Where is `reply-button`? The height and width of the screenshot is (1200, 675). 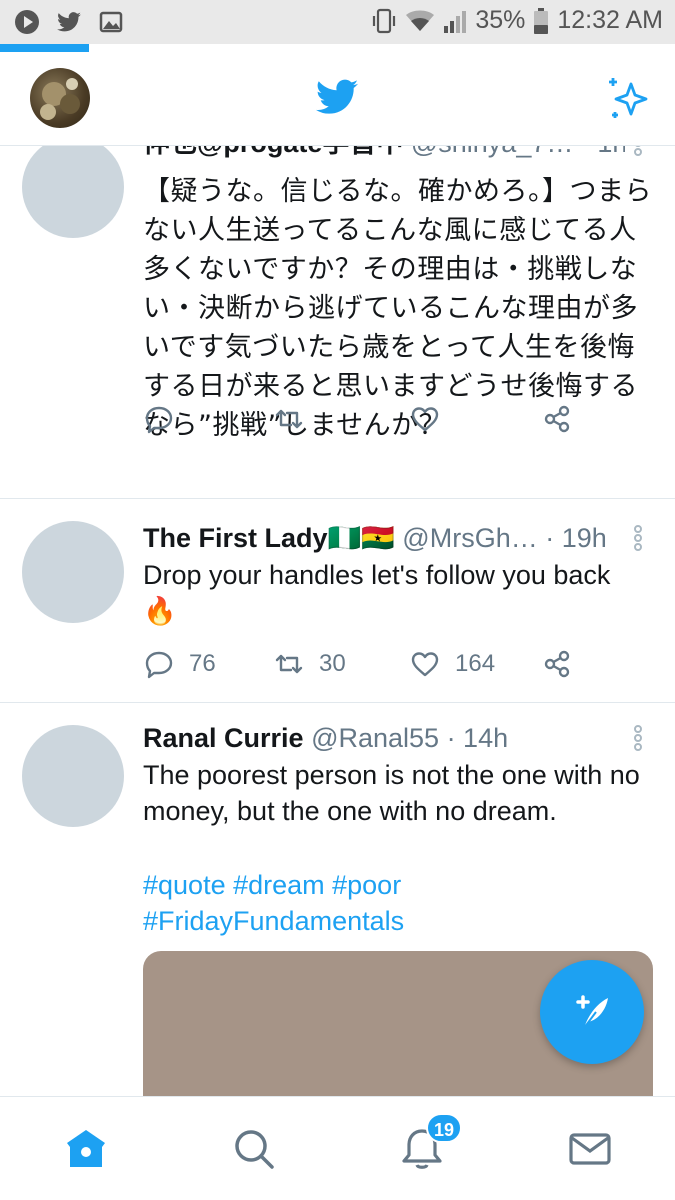
reply-button is located at coordinates (166, 419).